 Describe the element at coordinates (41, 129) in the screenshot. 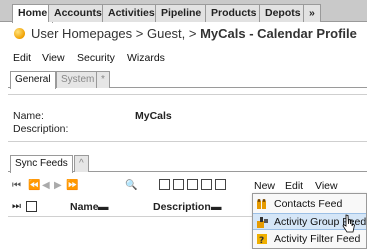

I see `description-label: Description:` at that location.